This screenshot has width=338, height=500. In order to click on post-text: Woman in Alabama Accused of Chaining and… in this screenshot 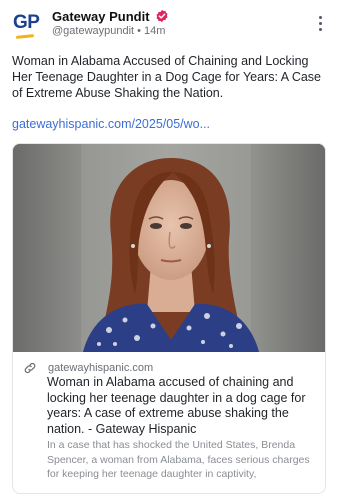, I will do `click(167, 77)`.